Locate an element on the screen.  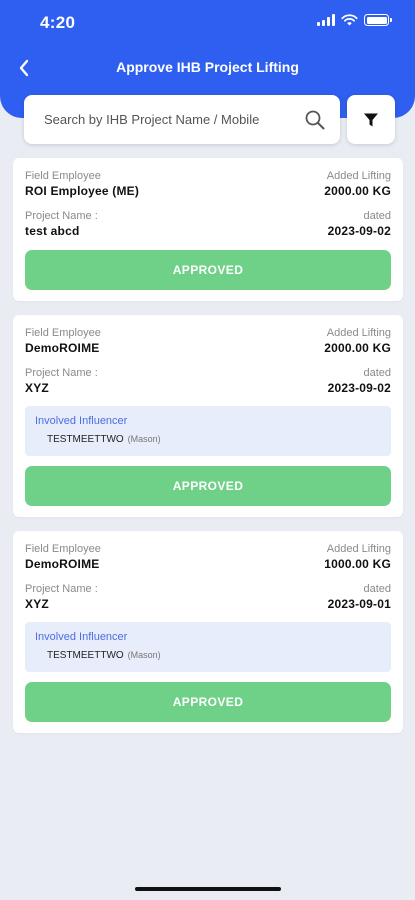
card-row-values: ROI Employee (ME) 2000.00 KG is located at coordinates (208, 191).